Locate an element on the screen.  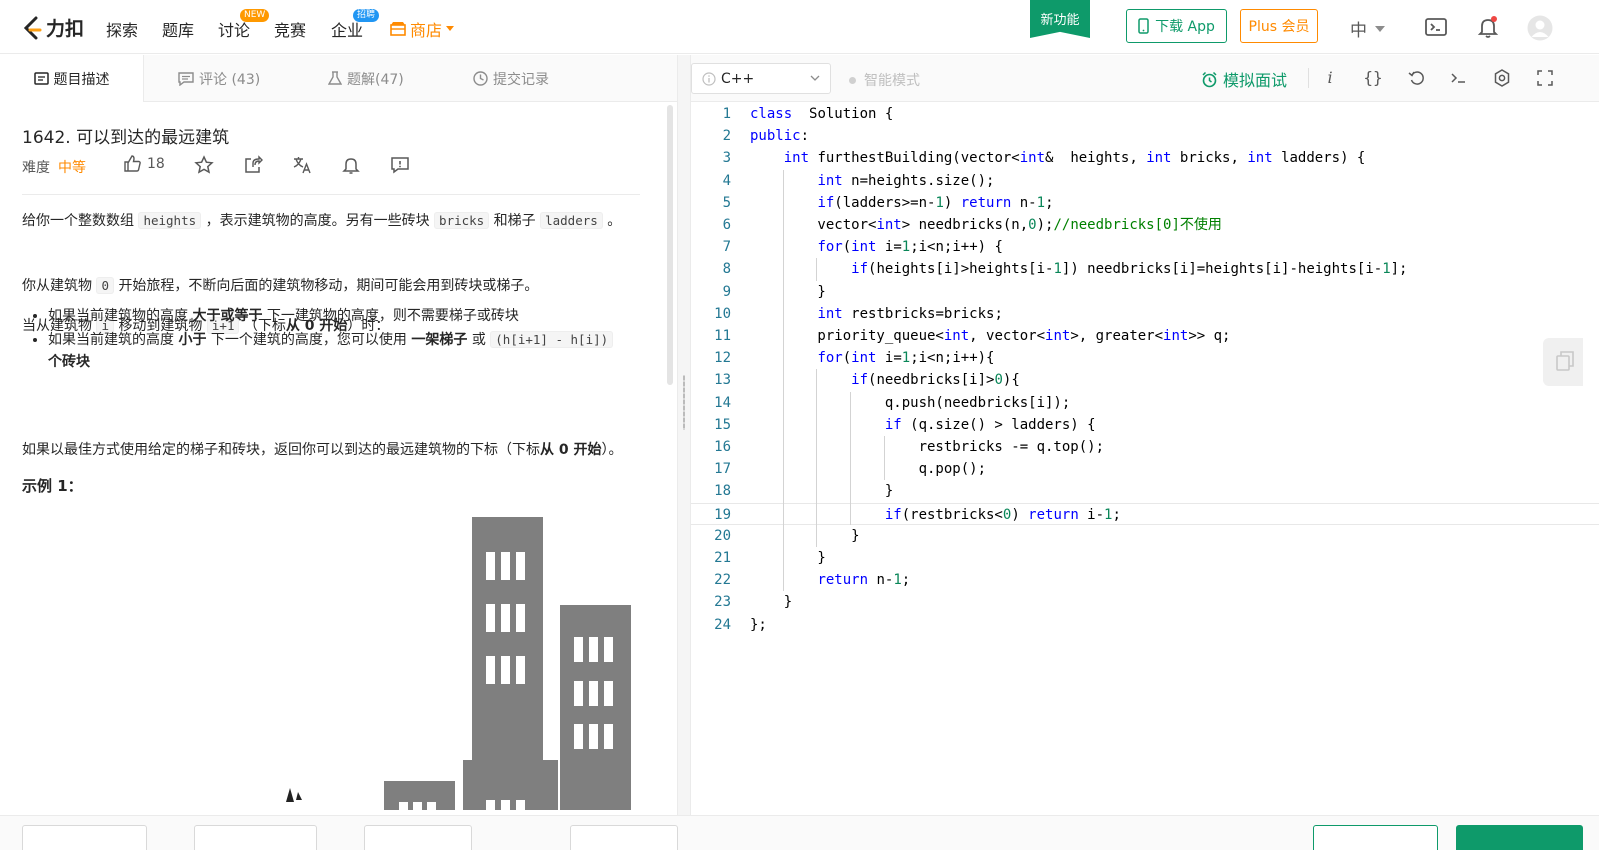
code-text: int restbricks=bricks; is located at coordinates (876, 314).